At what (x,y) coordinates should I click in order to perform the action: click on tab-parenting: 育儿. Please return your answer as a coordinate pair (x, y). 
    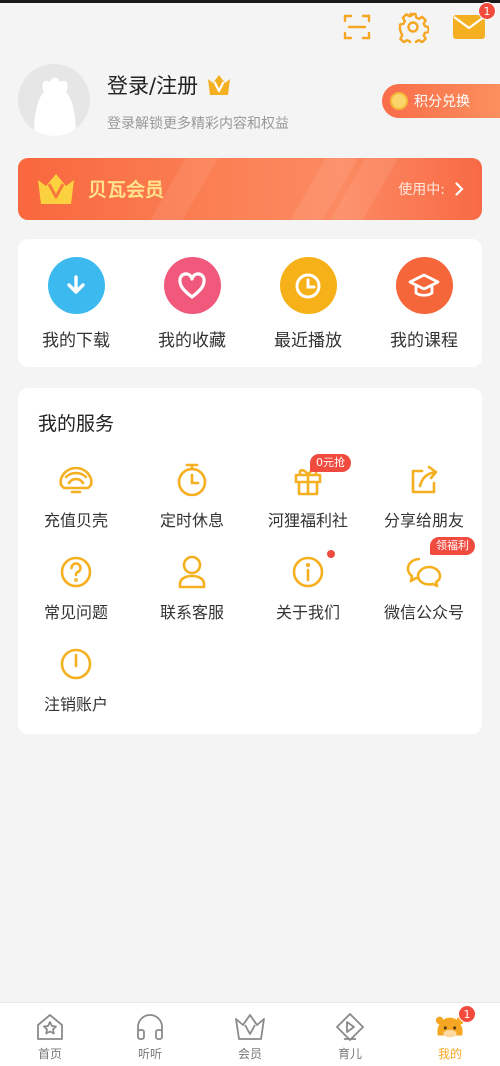
    Looking at the image, I should click on (350, 1034).